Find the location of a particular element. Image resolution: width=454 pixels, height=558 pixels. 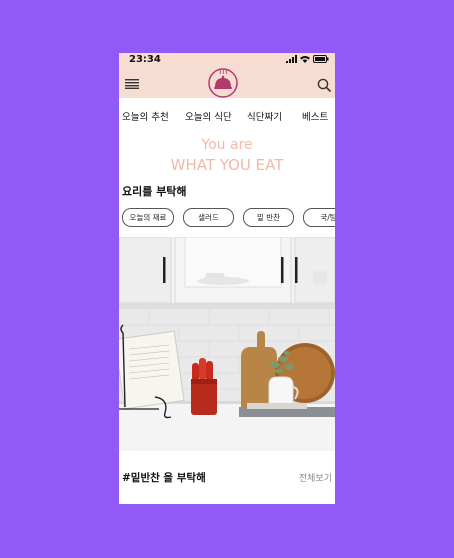

tab-meal-planner: 식단짜기 is located at coordinates (264, 116).